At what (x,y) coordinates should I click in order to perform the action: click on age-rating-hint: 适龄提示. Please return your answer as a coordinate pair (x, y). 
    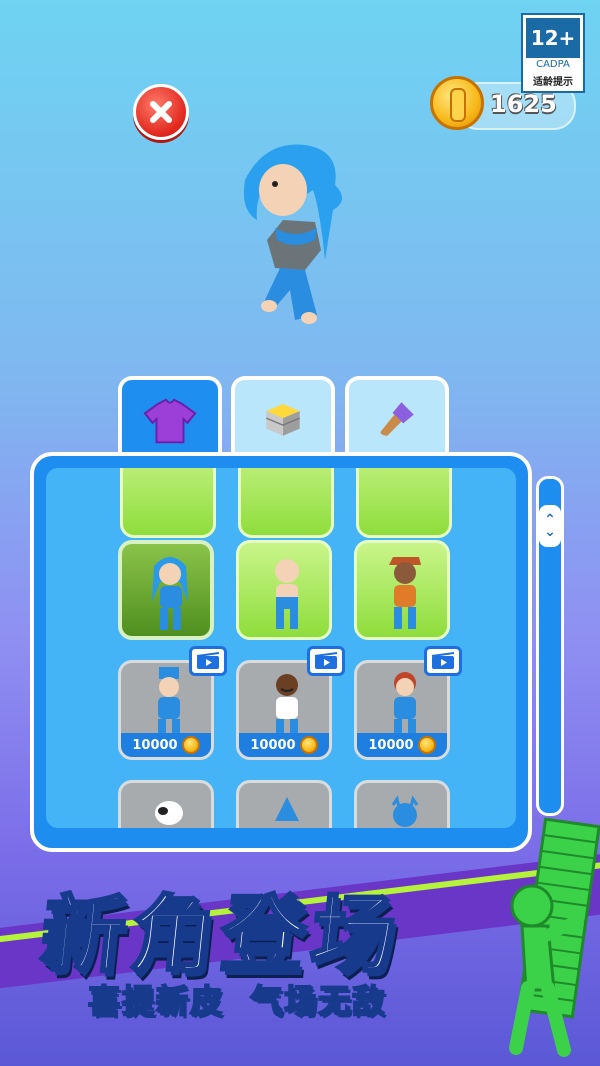
    Looking at the image, I should click on (553, 82).